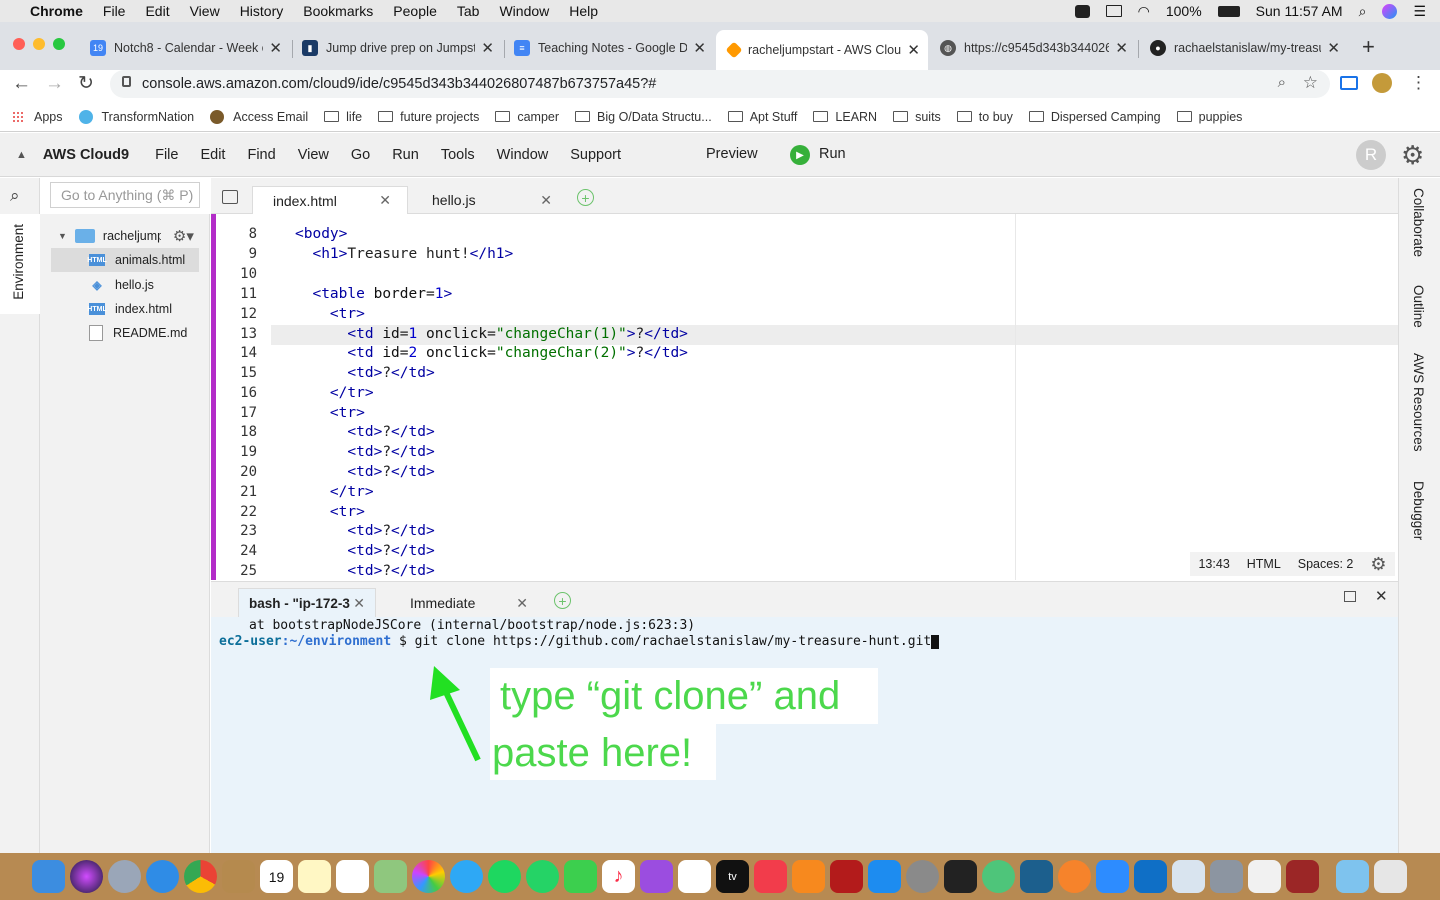 This screenshot has width=1440, height=900. What do you see at coordinates (15, 196) in the screenshot?
I see `search-icon: ⌕` at bounding box center [15, 196].